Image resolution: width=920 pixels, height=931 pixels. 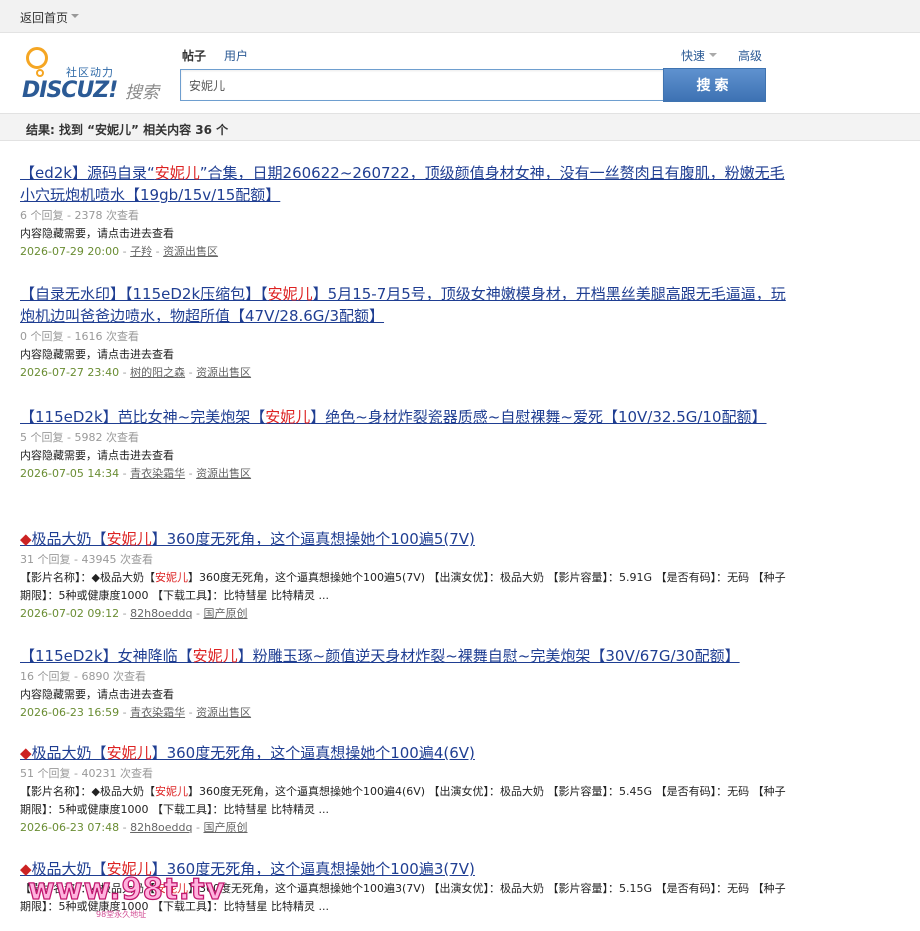 I want to click on result-stats: 5 个回复 - 5982 次查看, so click(x=79, y=437).